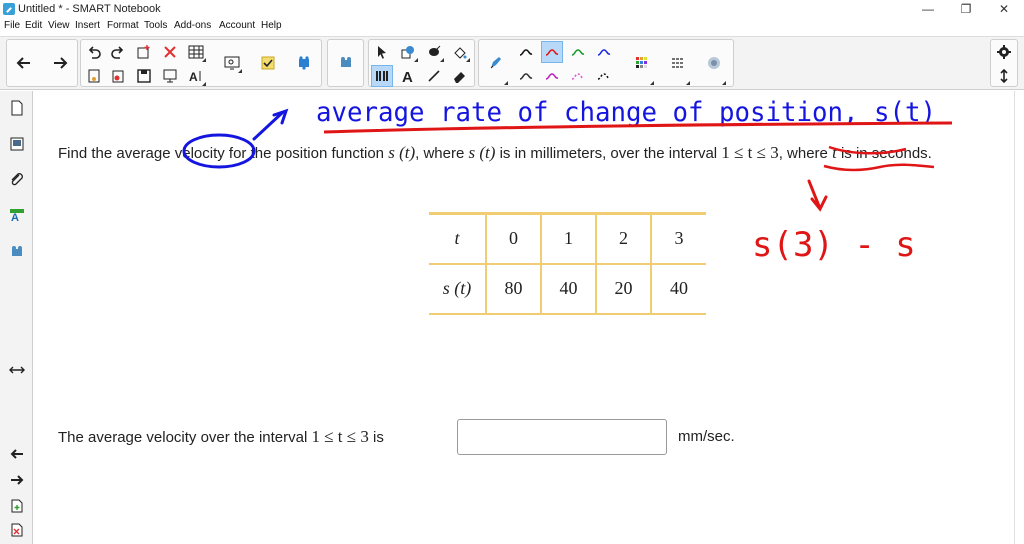  Describe the element at coordinates (1004, 76) in the screenshot. I see `toolbar-move-icon` at that location.